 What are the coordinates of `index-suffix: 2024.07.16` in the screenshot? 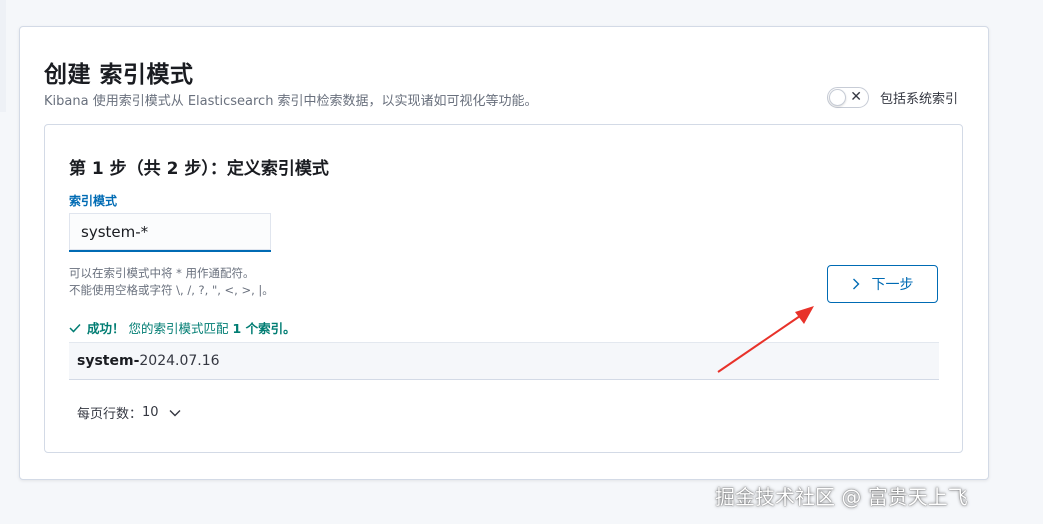 It's located at (179, 361).